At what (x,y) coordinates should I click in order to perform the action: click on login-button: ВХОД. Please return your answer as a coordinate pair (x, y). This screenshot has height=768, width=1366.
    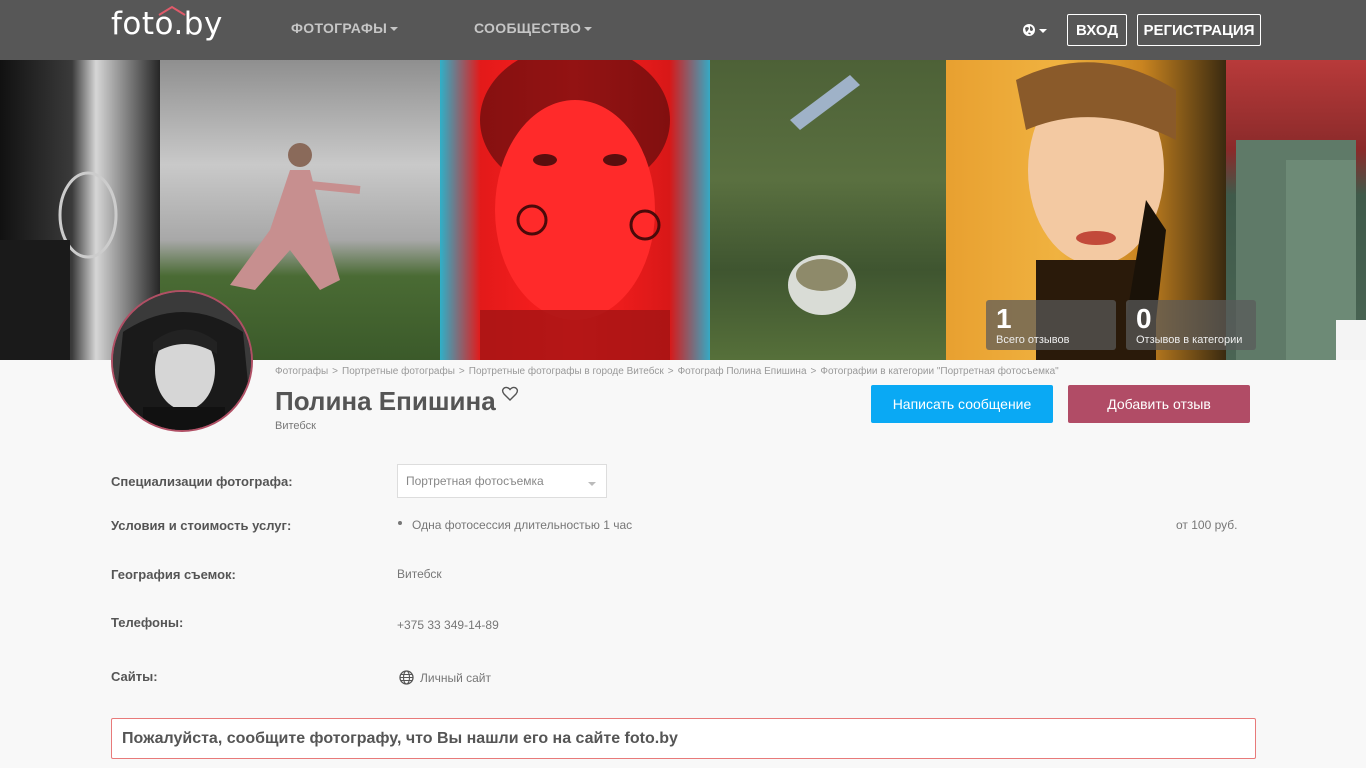
    Looking at the image, I should click on (1097, 30).